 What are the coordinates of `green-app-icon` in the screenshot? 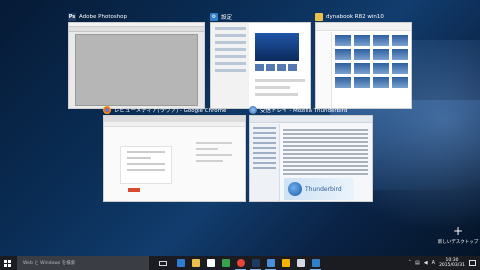 It's located at (225, 263).